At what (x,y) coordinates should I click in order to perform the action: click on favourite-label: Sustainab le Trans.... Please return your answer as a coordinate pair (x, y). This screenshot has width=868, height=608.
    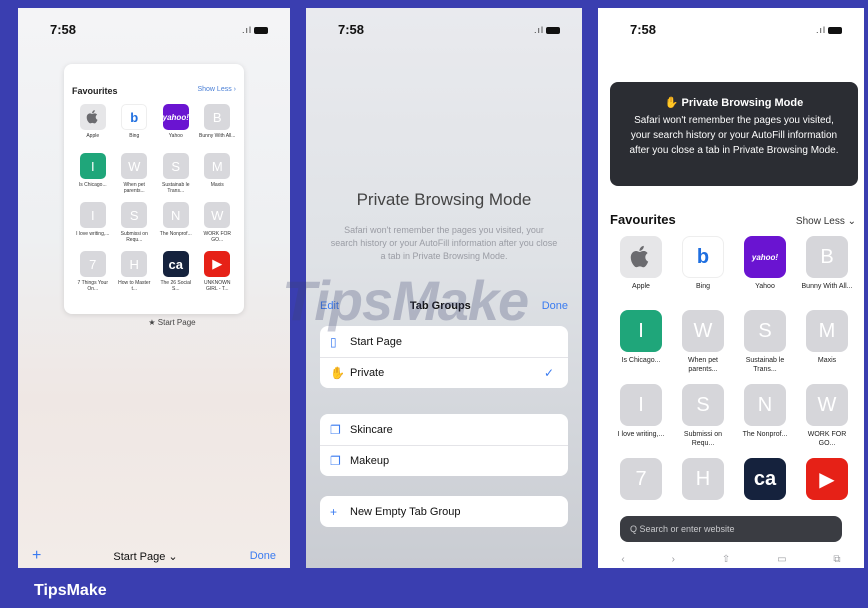
    Looking at the image, I should click on (765, 365).